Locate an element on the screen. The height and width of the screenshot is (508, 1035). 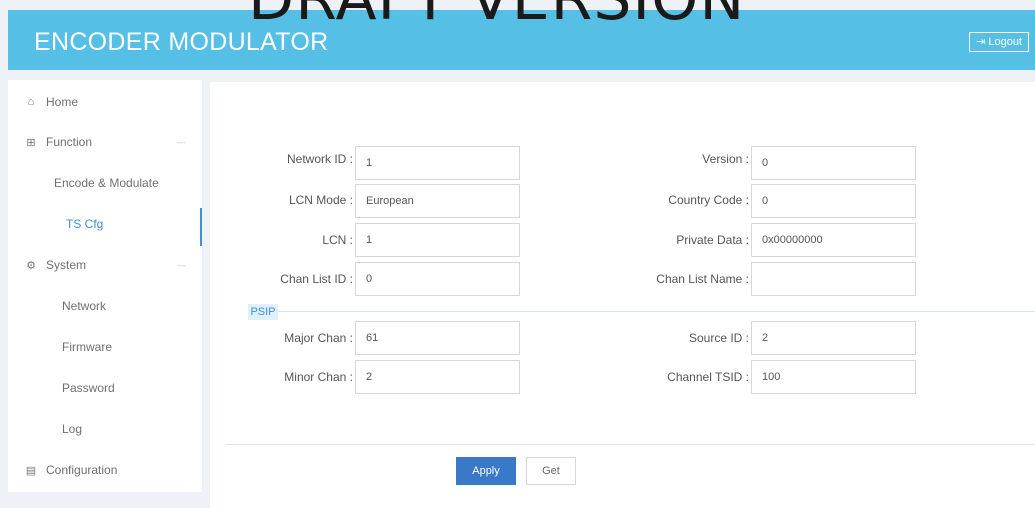
version-label: Version : is located at coordinates (725, 159).